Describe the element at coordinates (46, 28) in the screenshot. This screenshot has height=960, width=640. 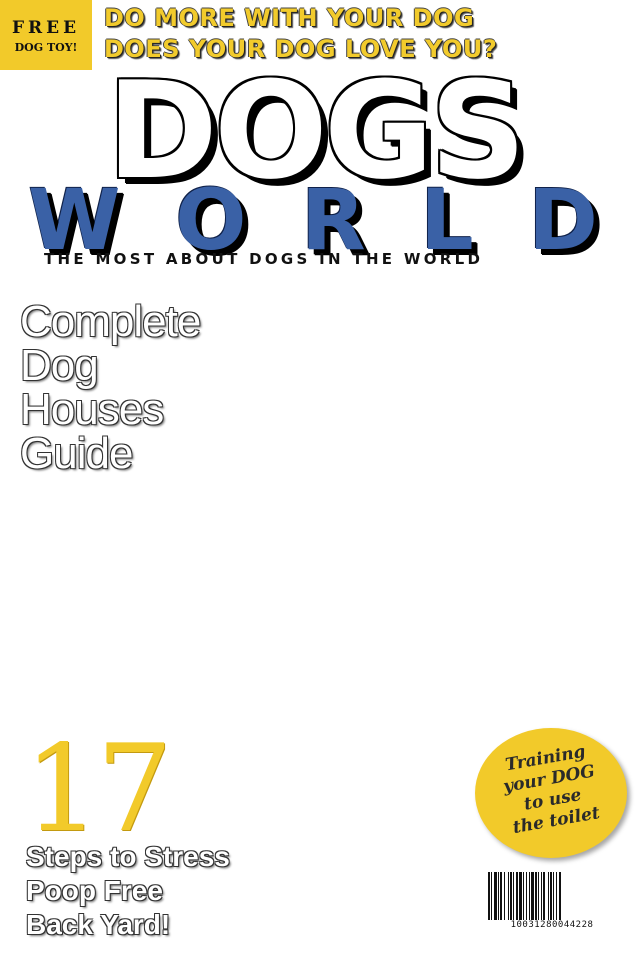
I see `badge-free-text: FREE` at that location.